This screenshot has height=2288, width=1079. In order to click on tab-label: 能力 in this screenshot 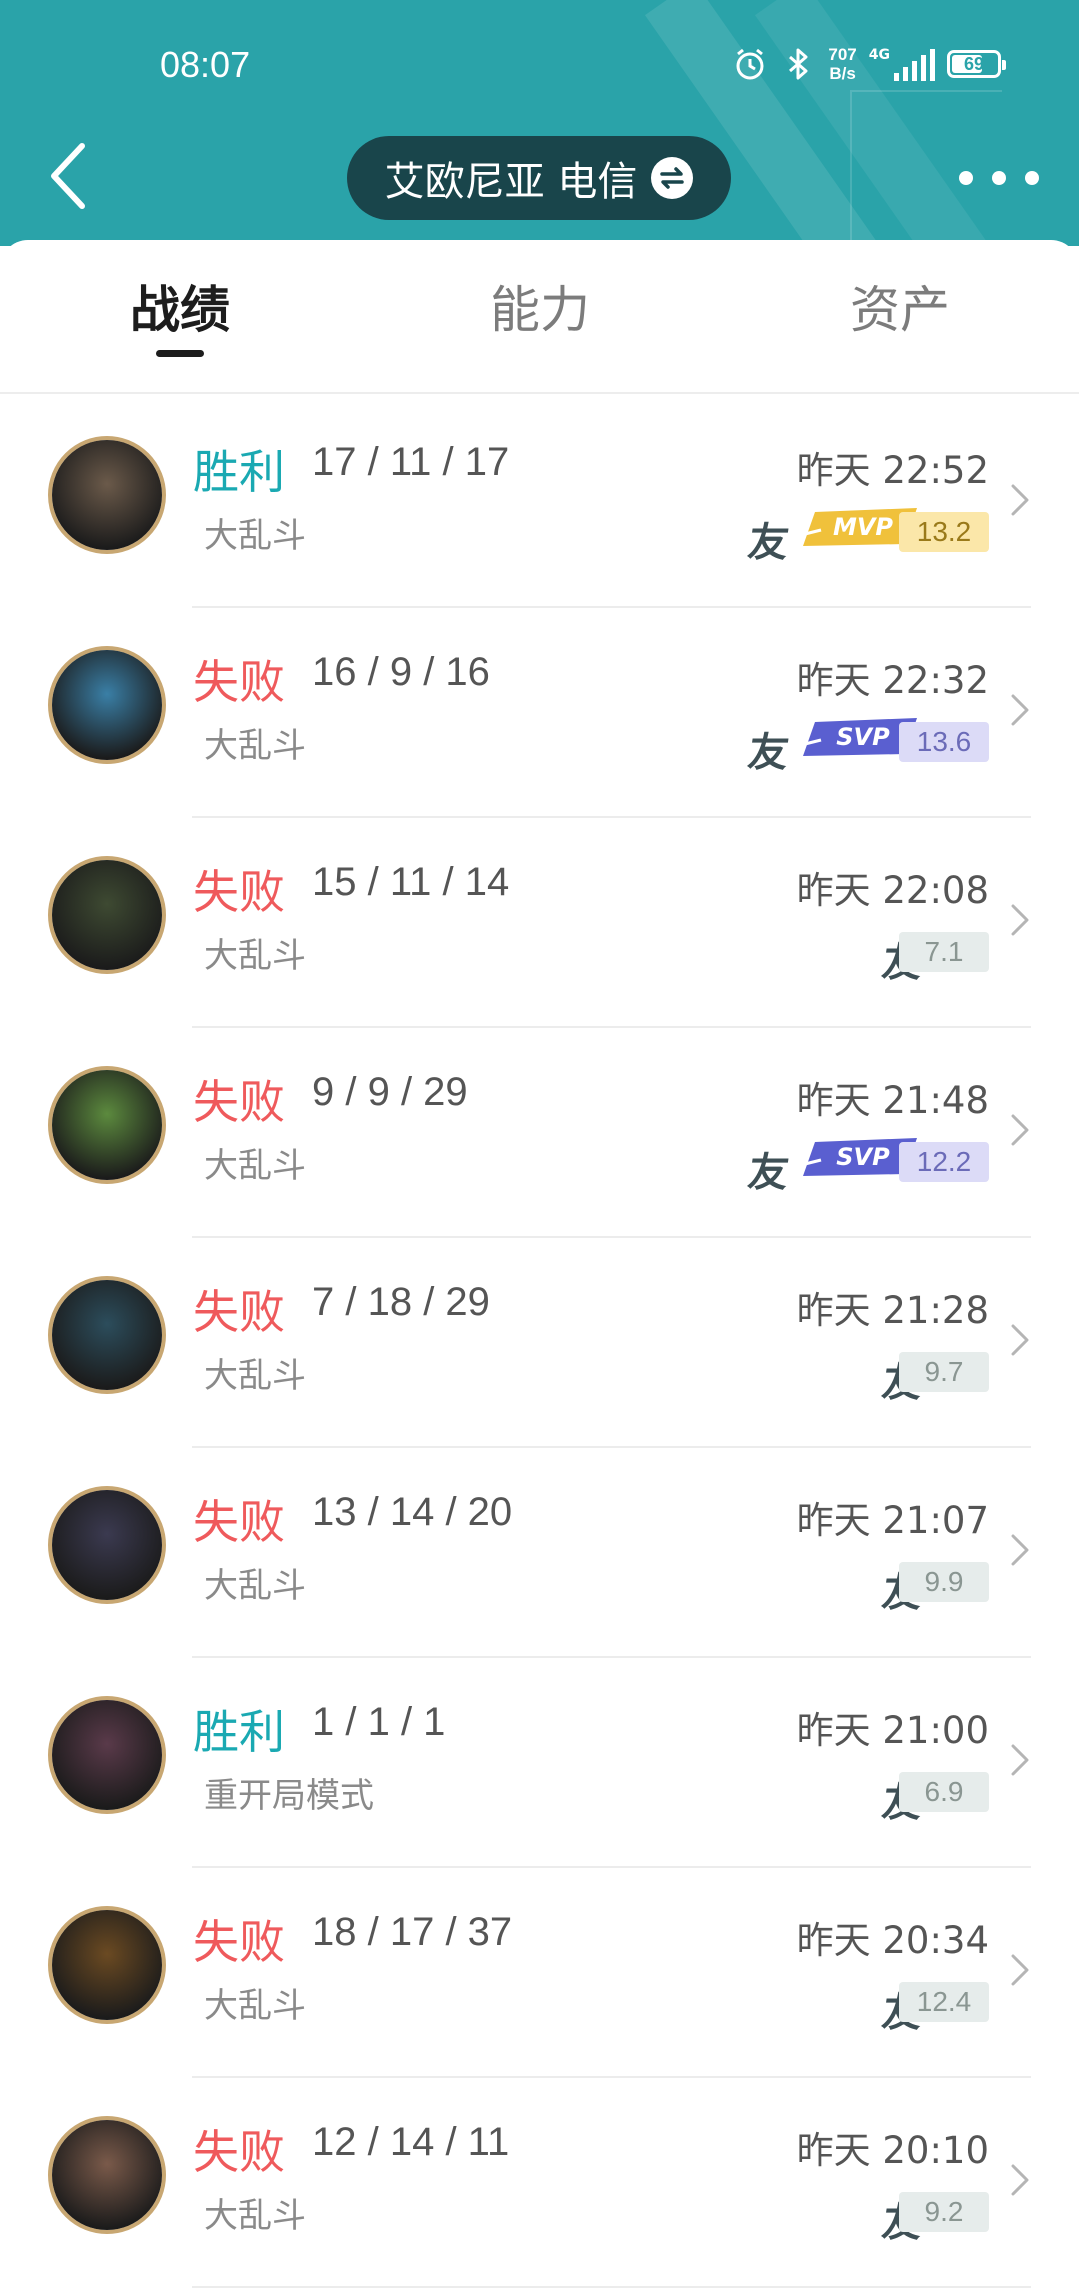, I will do `click(540, 310)`.